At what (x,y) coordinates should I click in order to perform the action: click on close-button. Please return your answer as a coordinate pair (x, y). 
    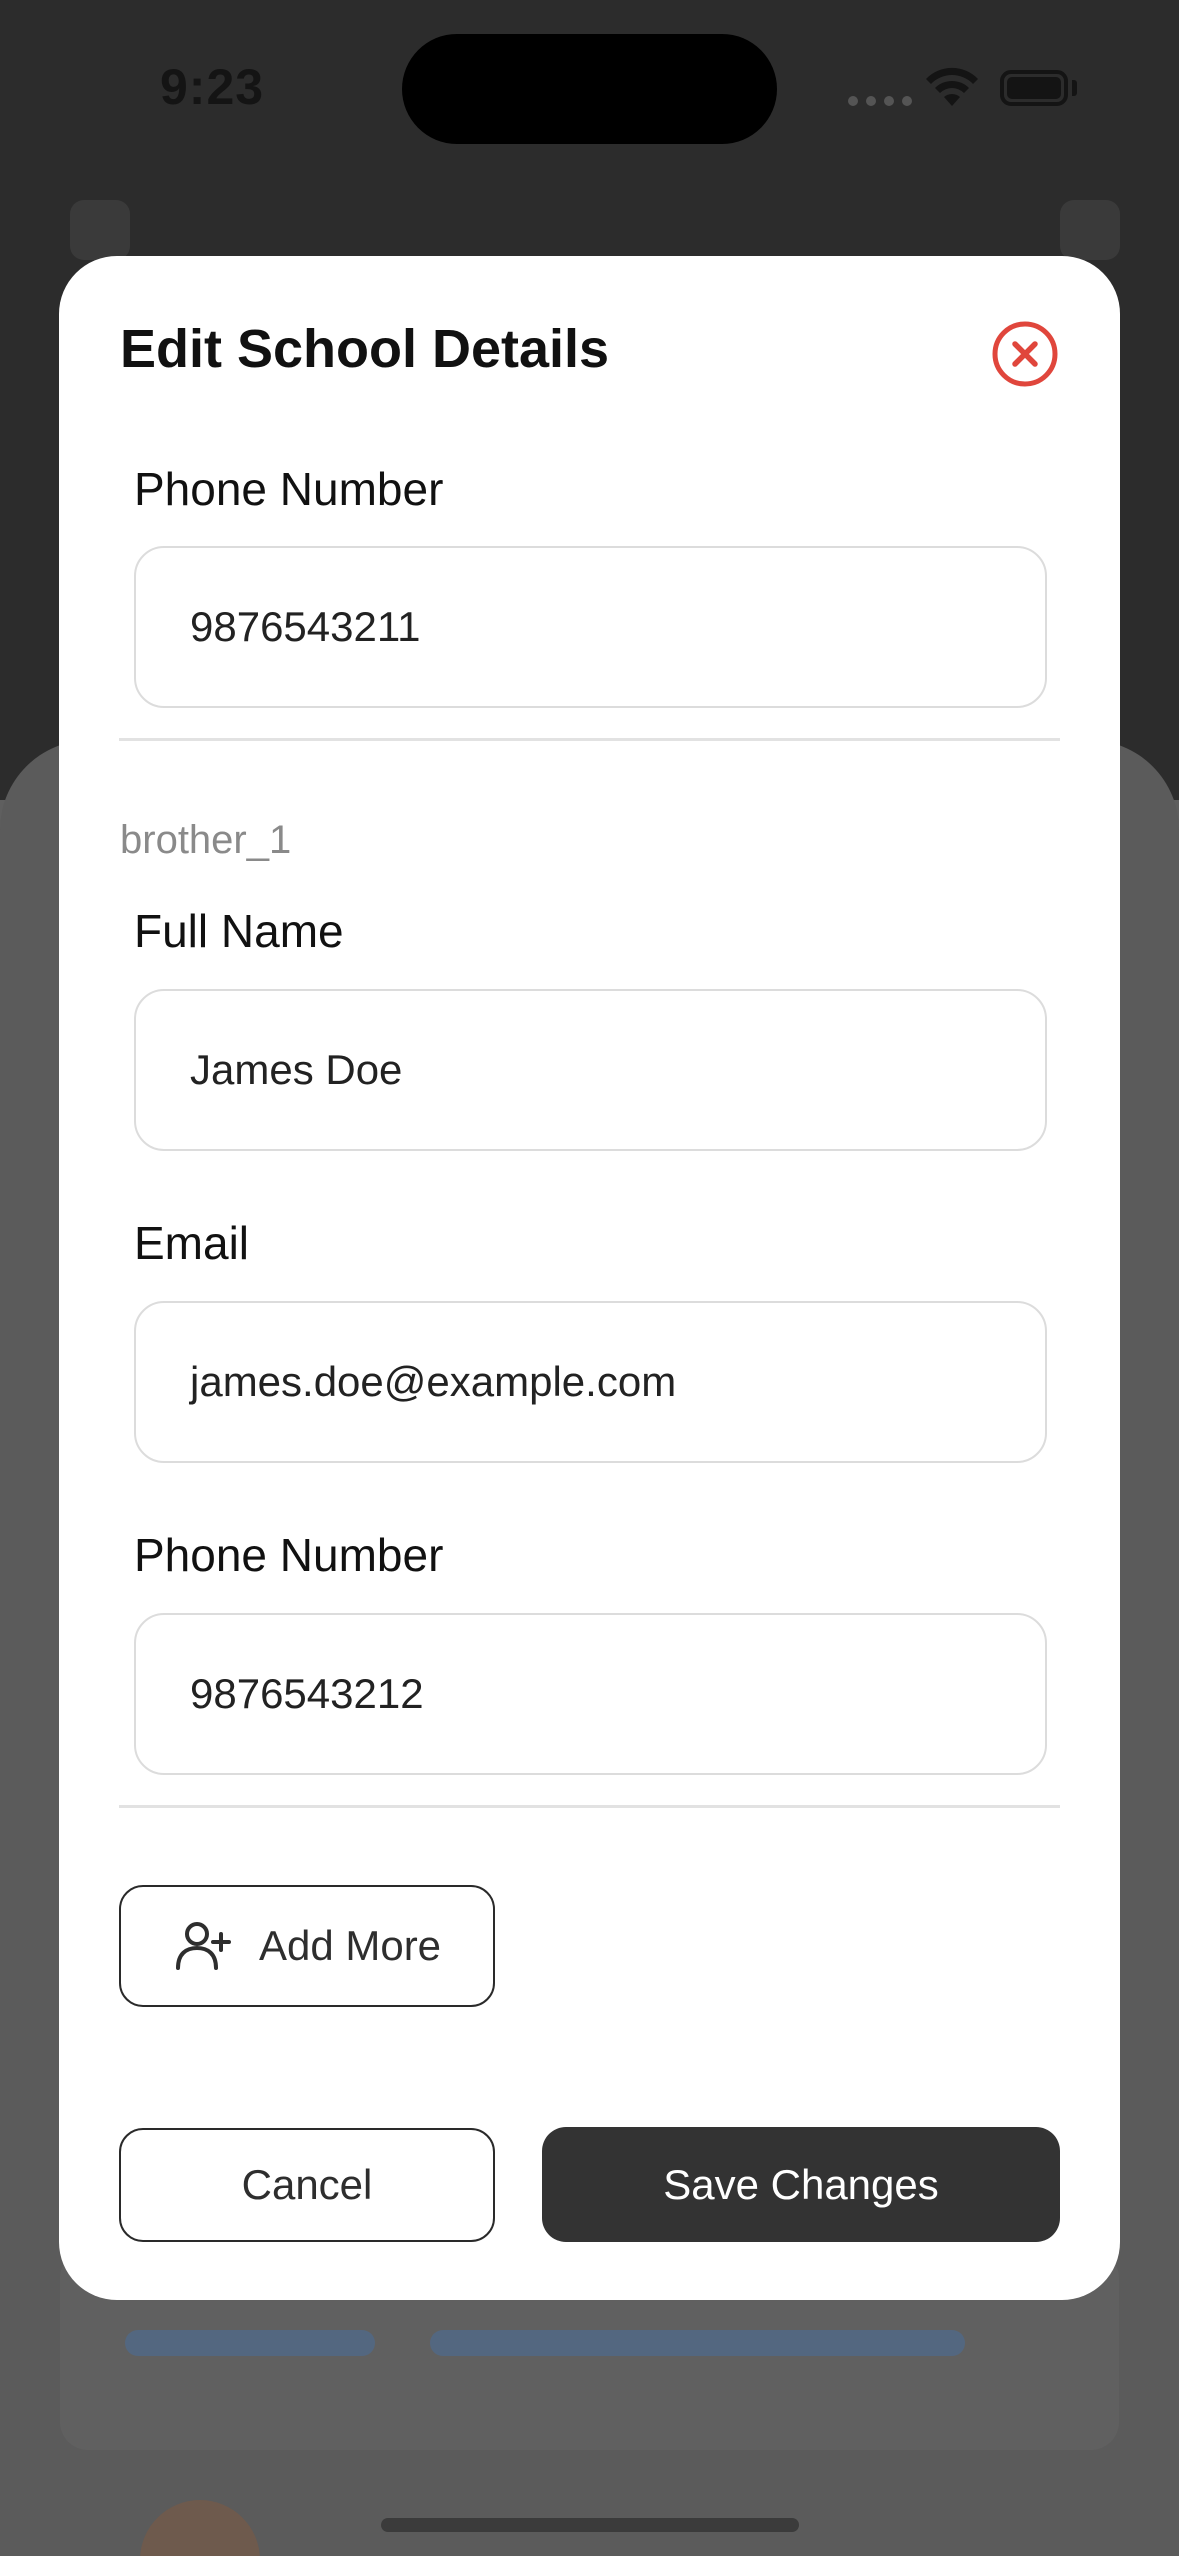
    Looking at the image, I should click on (1025, 354).